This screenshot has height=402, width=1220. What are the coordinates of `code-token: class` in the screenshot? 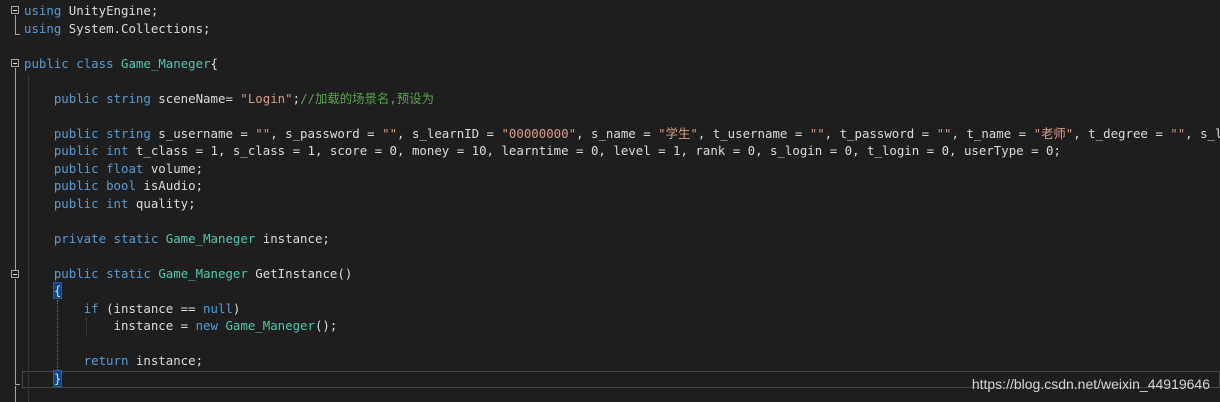 It's located at (95, 63).